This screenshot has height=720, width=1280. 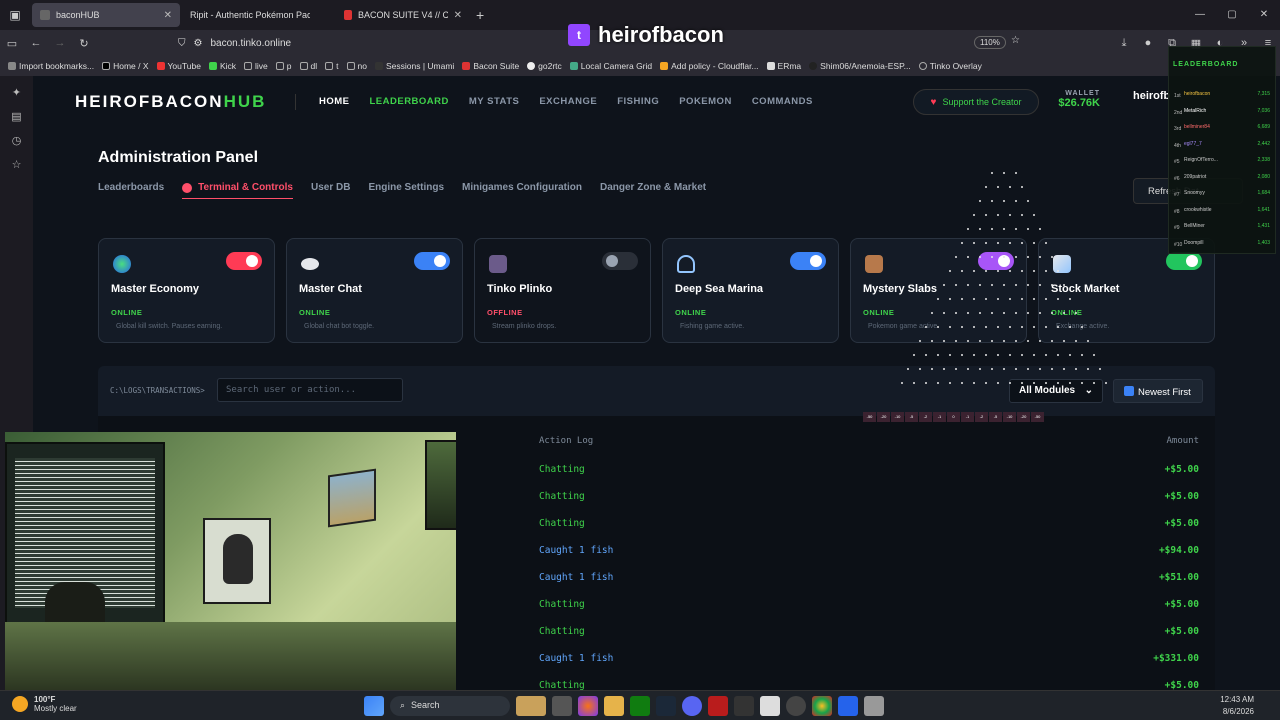 I want to click on page-title: Administration Panel, so click(x=178, y=157).